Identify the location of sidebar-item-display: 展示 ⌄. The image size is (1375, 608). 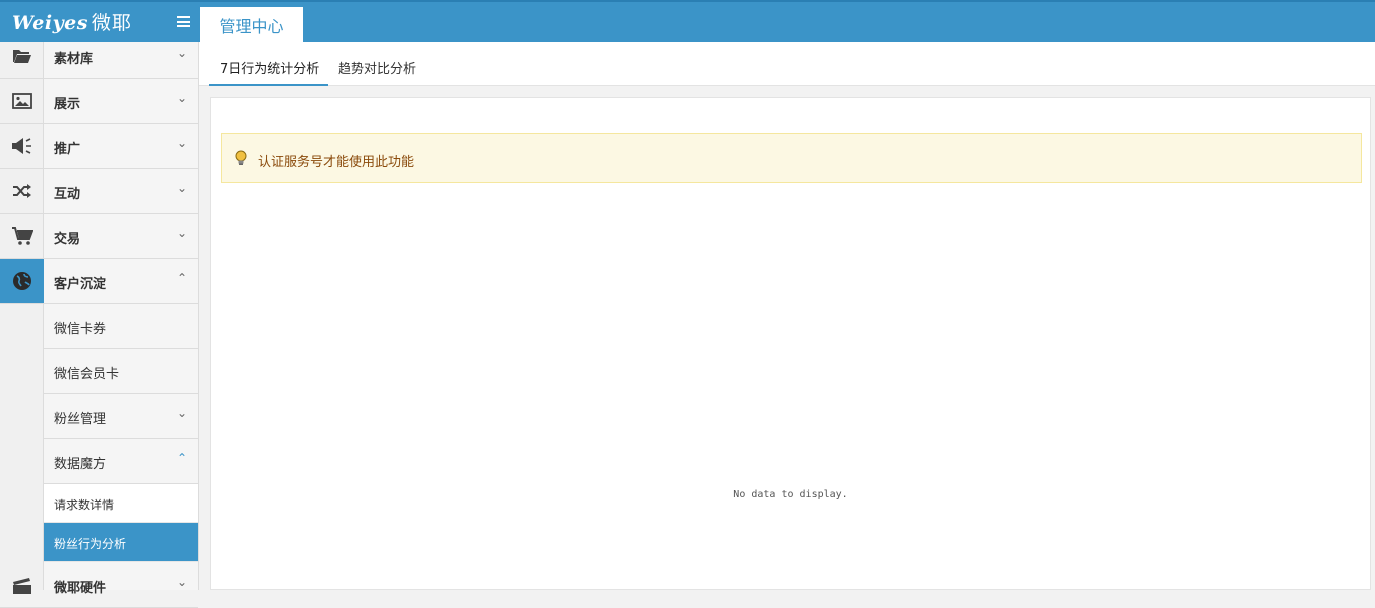
(99, 101).